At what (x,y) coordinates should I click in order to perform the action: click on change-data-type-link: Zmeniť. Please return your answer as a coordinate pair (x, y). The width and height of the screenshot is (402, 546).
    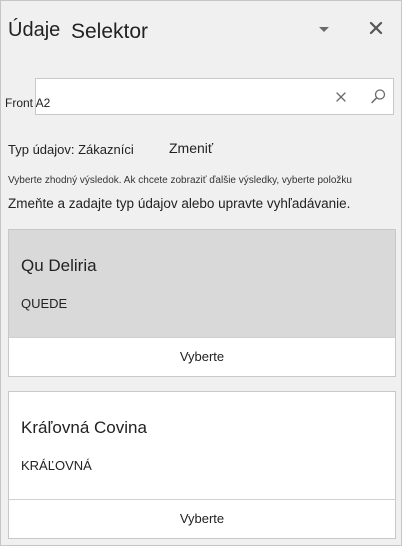
    Looking at the image, I should click on (191, 148).